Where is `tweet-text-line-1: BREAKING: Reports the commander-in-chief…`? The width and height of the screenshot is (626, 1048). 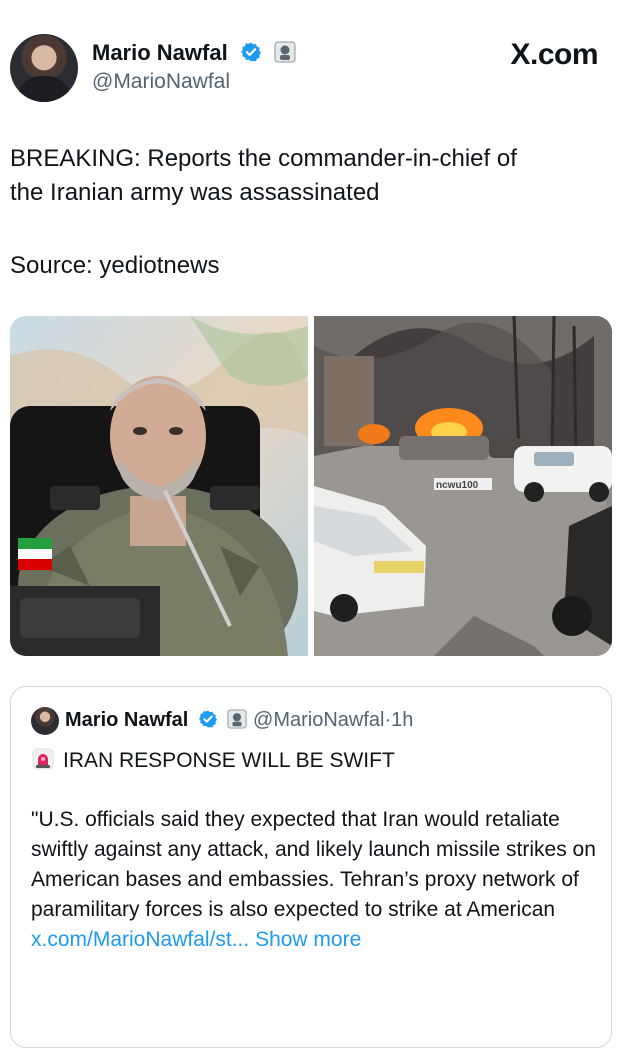
tweet-text-line-1: BREAKING: Reports the commander-in-chief… is located at coordinates (263, 158).